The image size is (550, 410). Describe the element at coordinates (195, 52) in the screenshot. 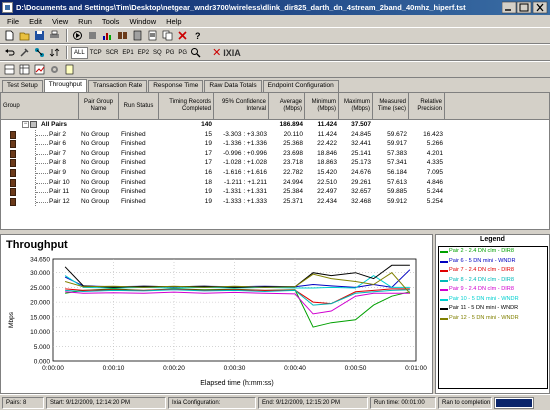

I see `zoom-icon` at that location.